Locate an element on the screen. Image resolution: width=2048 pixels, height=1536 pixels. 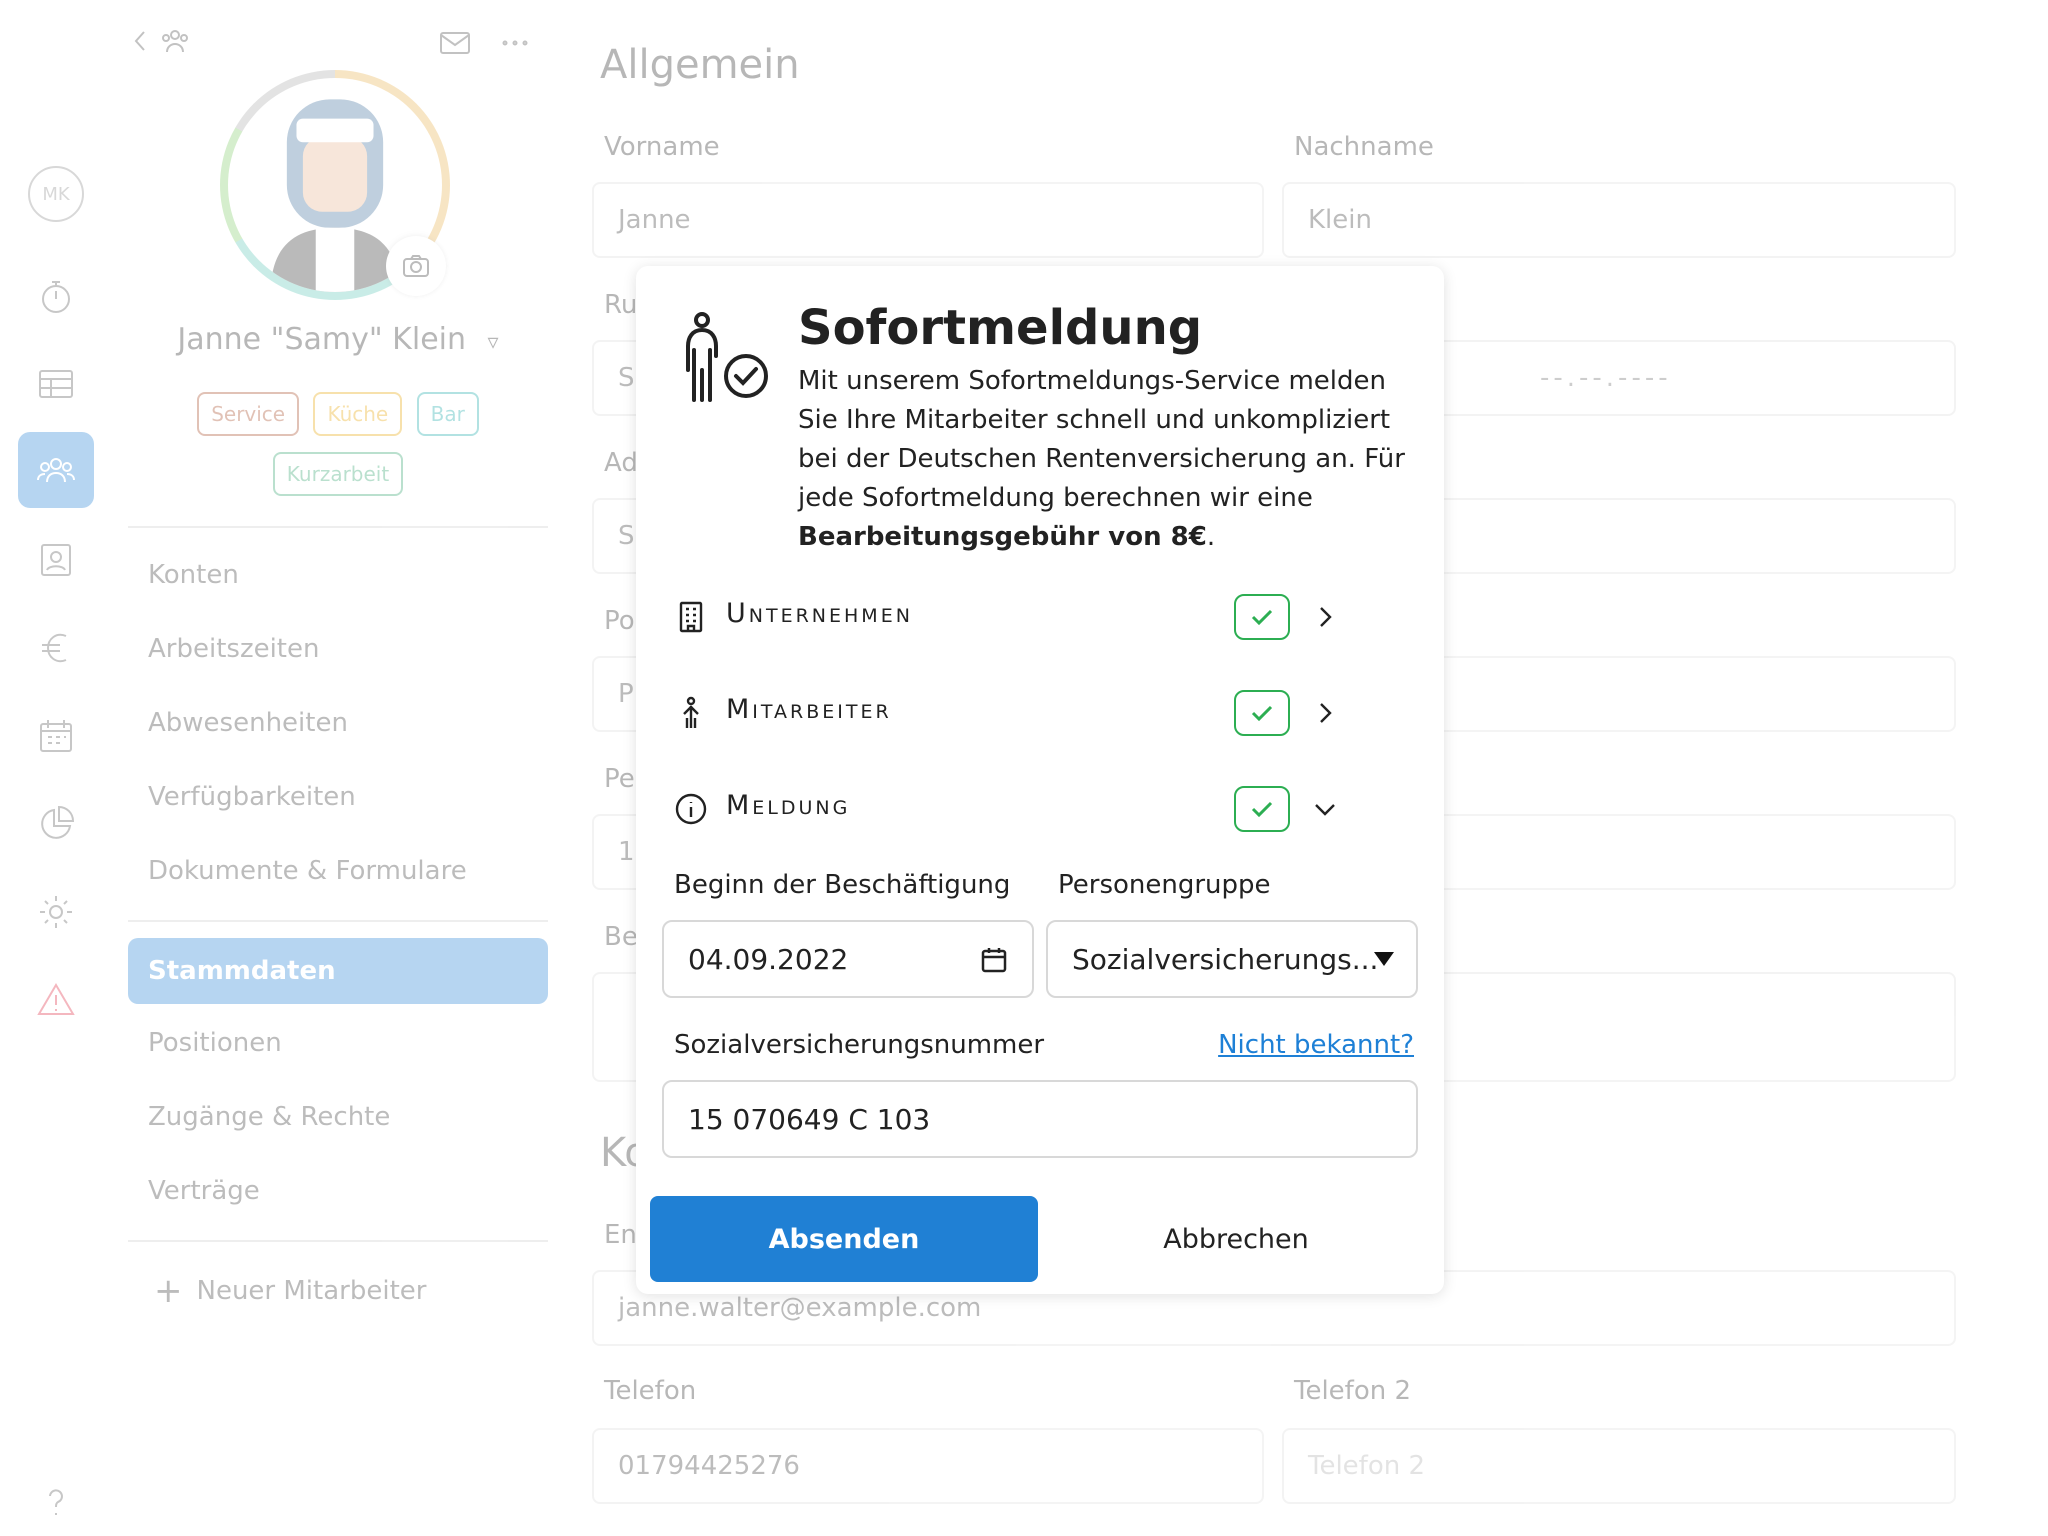
step-label: Mitarbeiter is located at coordinates (809, 709).